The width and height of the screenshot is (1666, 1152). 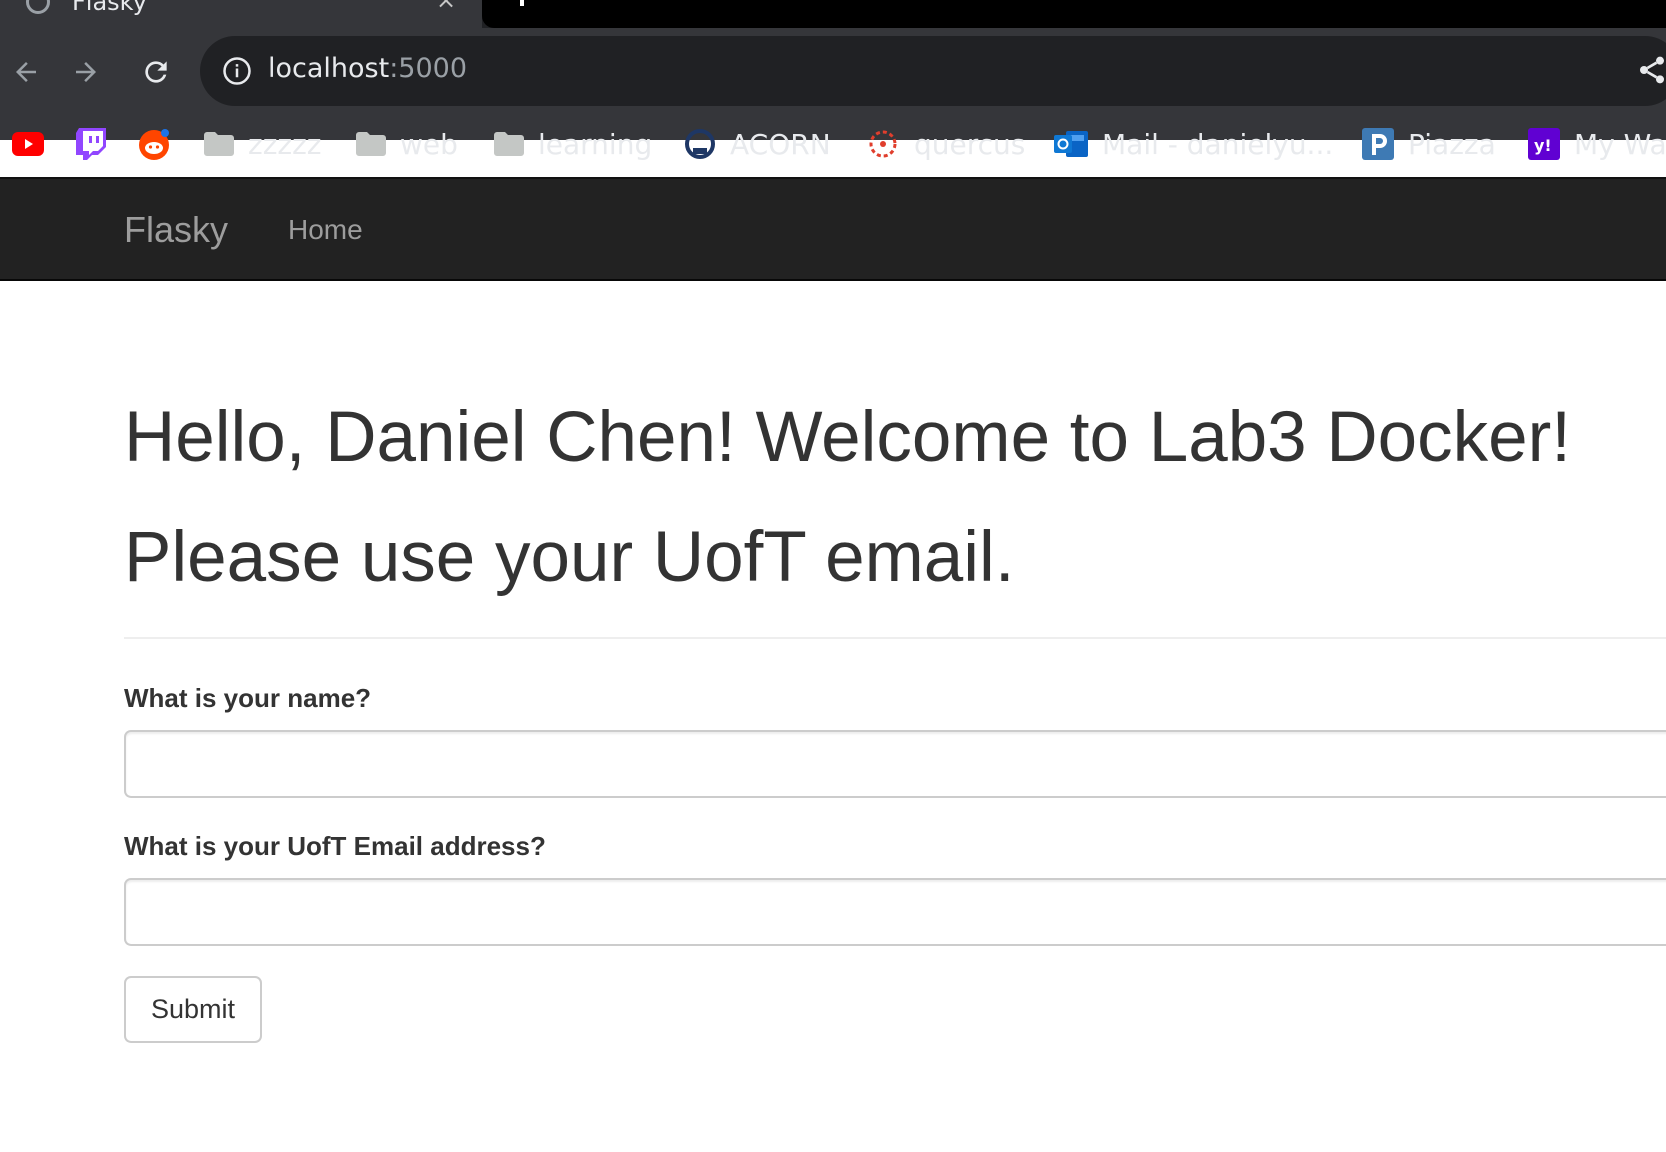 What do you see at coordinates (109, 8) in the screenshot?
I see `tab-title: Flasky` at bounding box center [109, 8].